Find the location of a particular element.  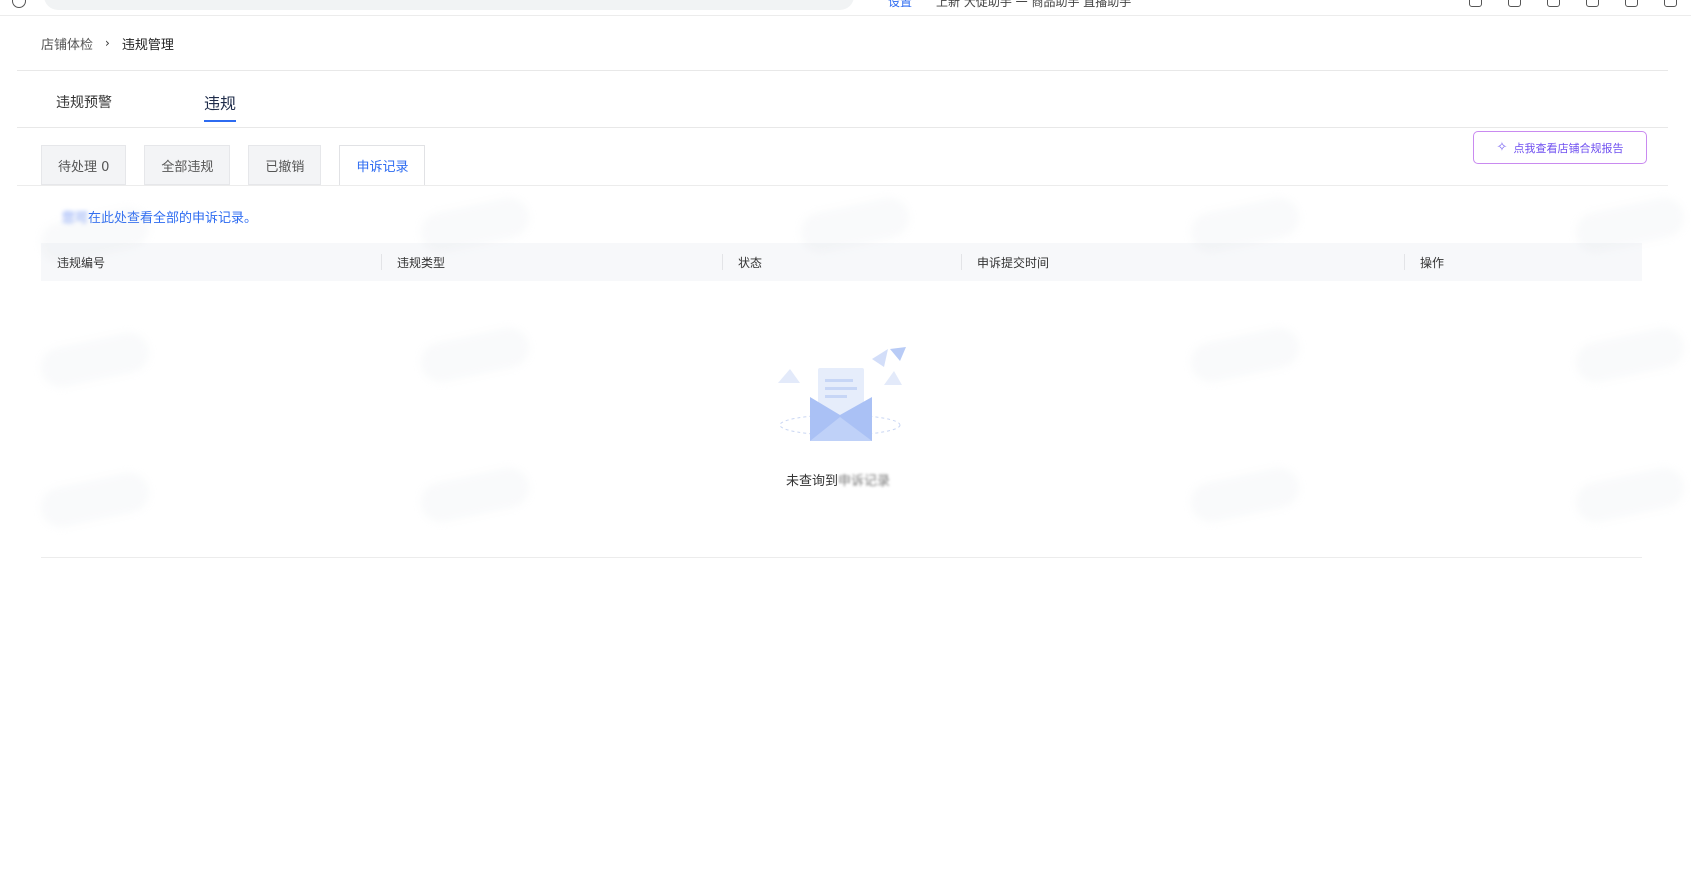

breadcrumb-parent: 店铺体检 is located at coordinates (67, 43).